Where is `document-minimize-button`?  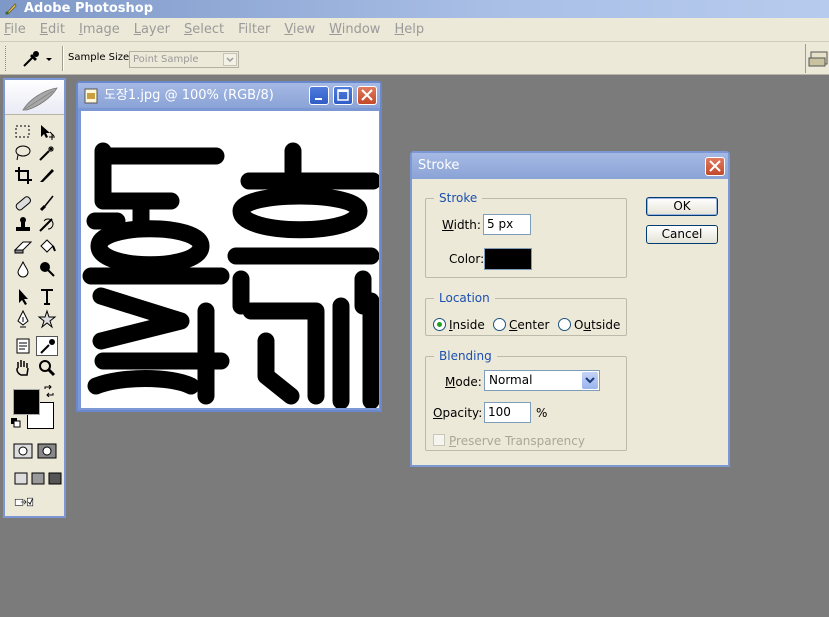 document-minimize-button is located at coordinates (319, 95).